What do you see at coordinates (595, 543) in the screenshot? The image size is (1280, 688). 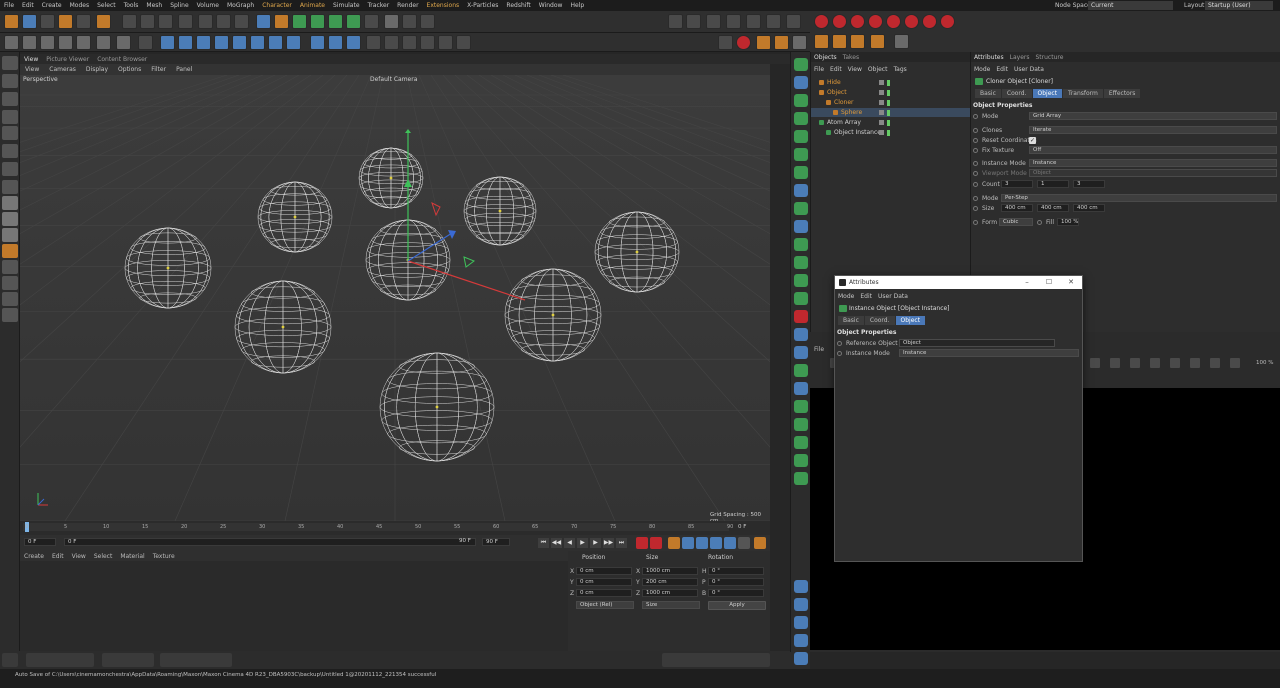 I see `next-frame-icon: ▶` at bounding box center [595, 543].